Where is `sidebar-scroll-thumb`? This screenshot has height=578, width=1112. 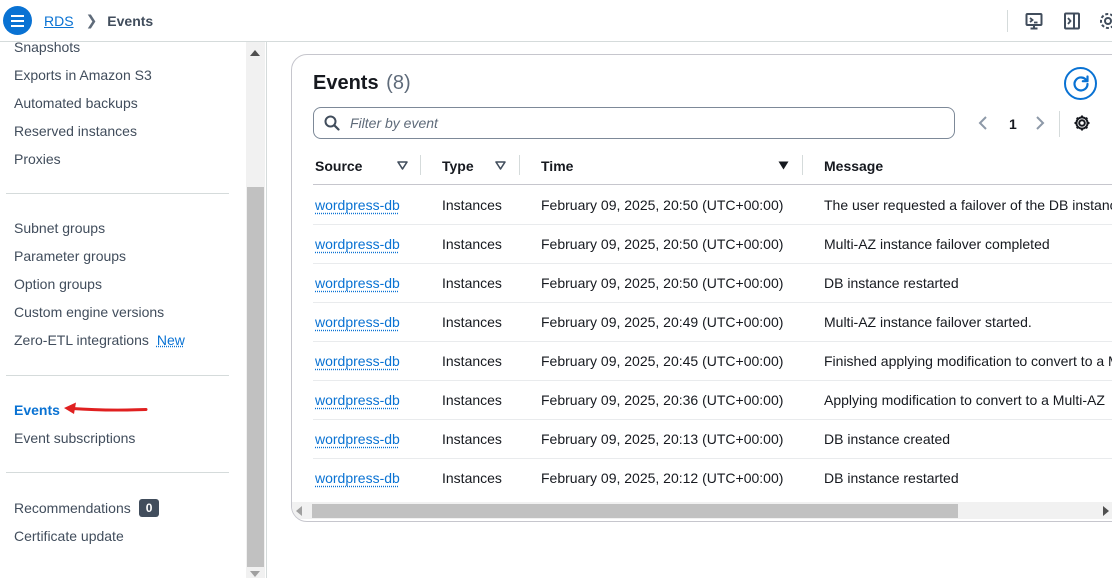
sidebar-scroll-thumb is located at coordinates (255, 377).